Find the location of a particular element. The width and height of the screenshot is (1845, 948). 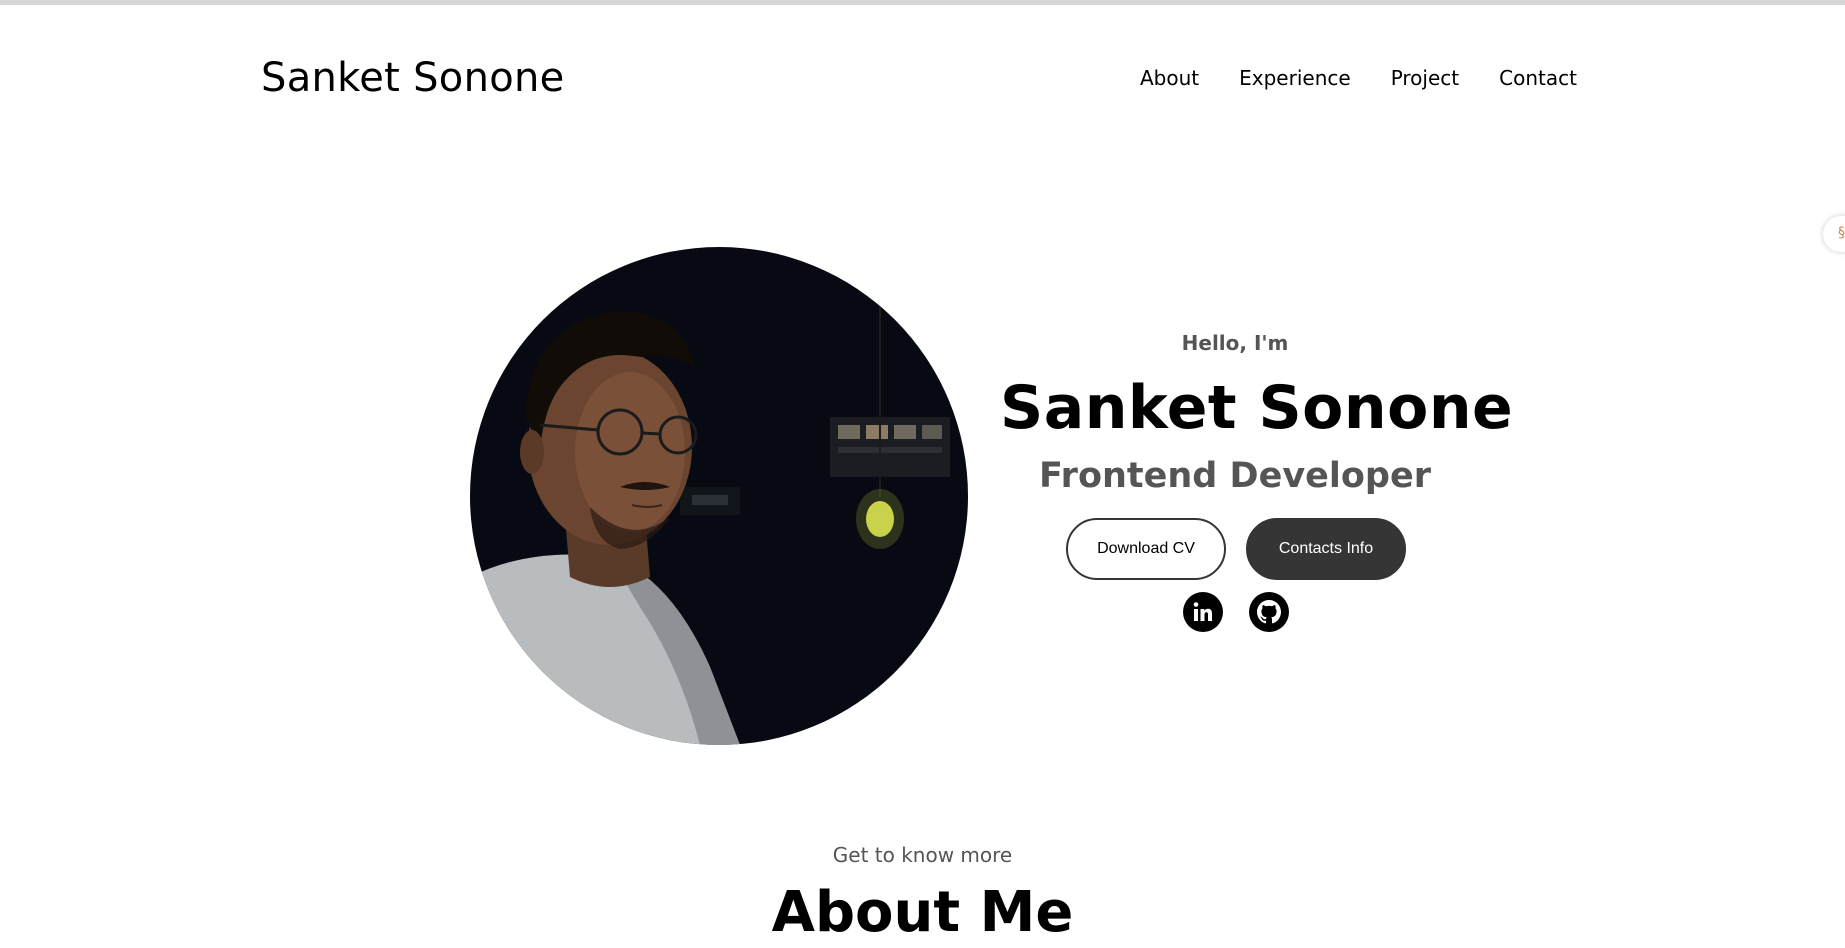

page-top-border is located at coordinates (922, 2).